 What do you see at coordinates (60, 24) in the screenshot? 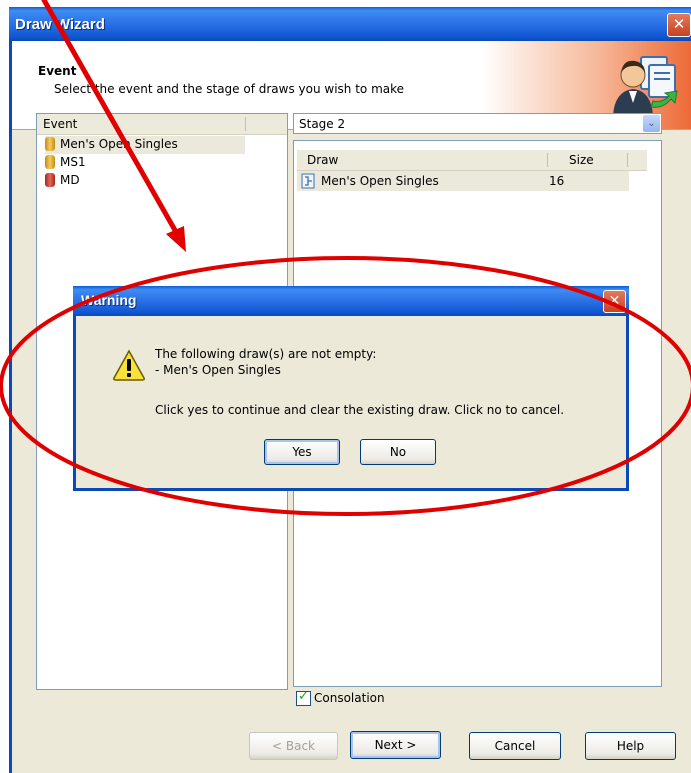
I see `wizard-title: Draw Wizard` at bounding box center [60, 24].